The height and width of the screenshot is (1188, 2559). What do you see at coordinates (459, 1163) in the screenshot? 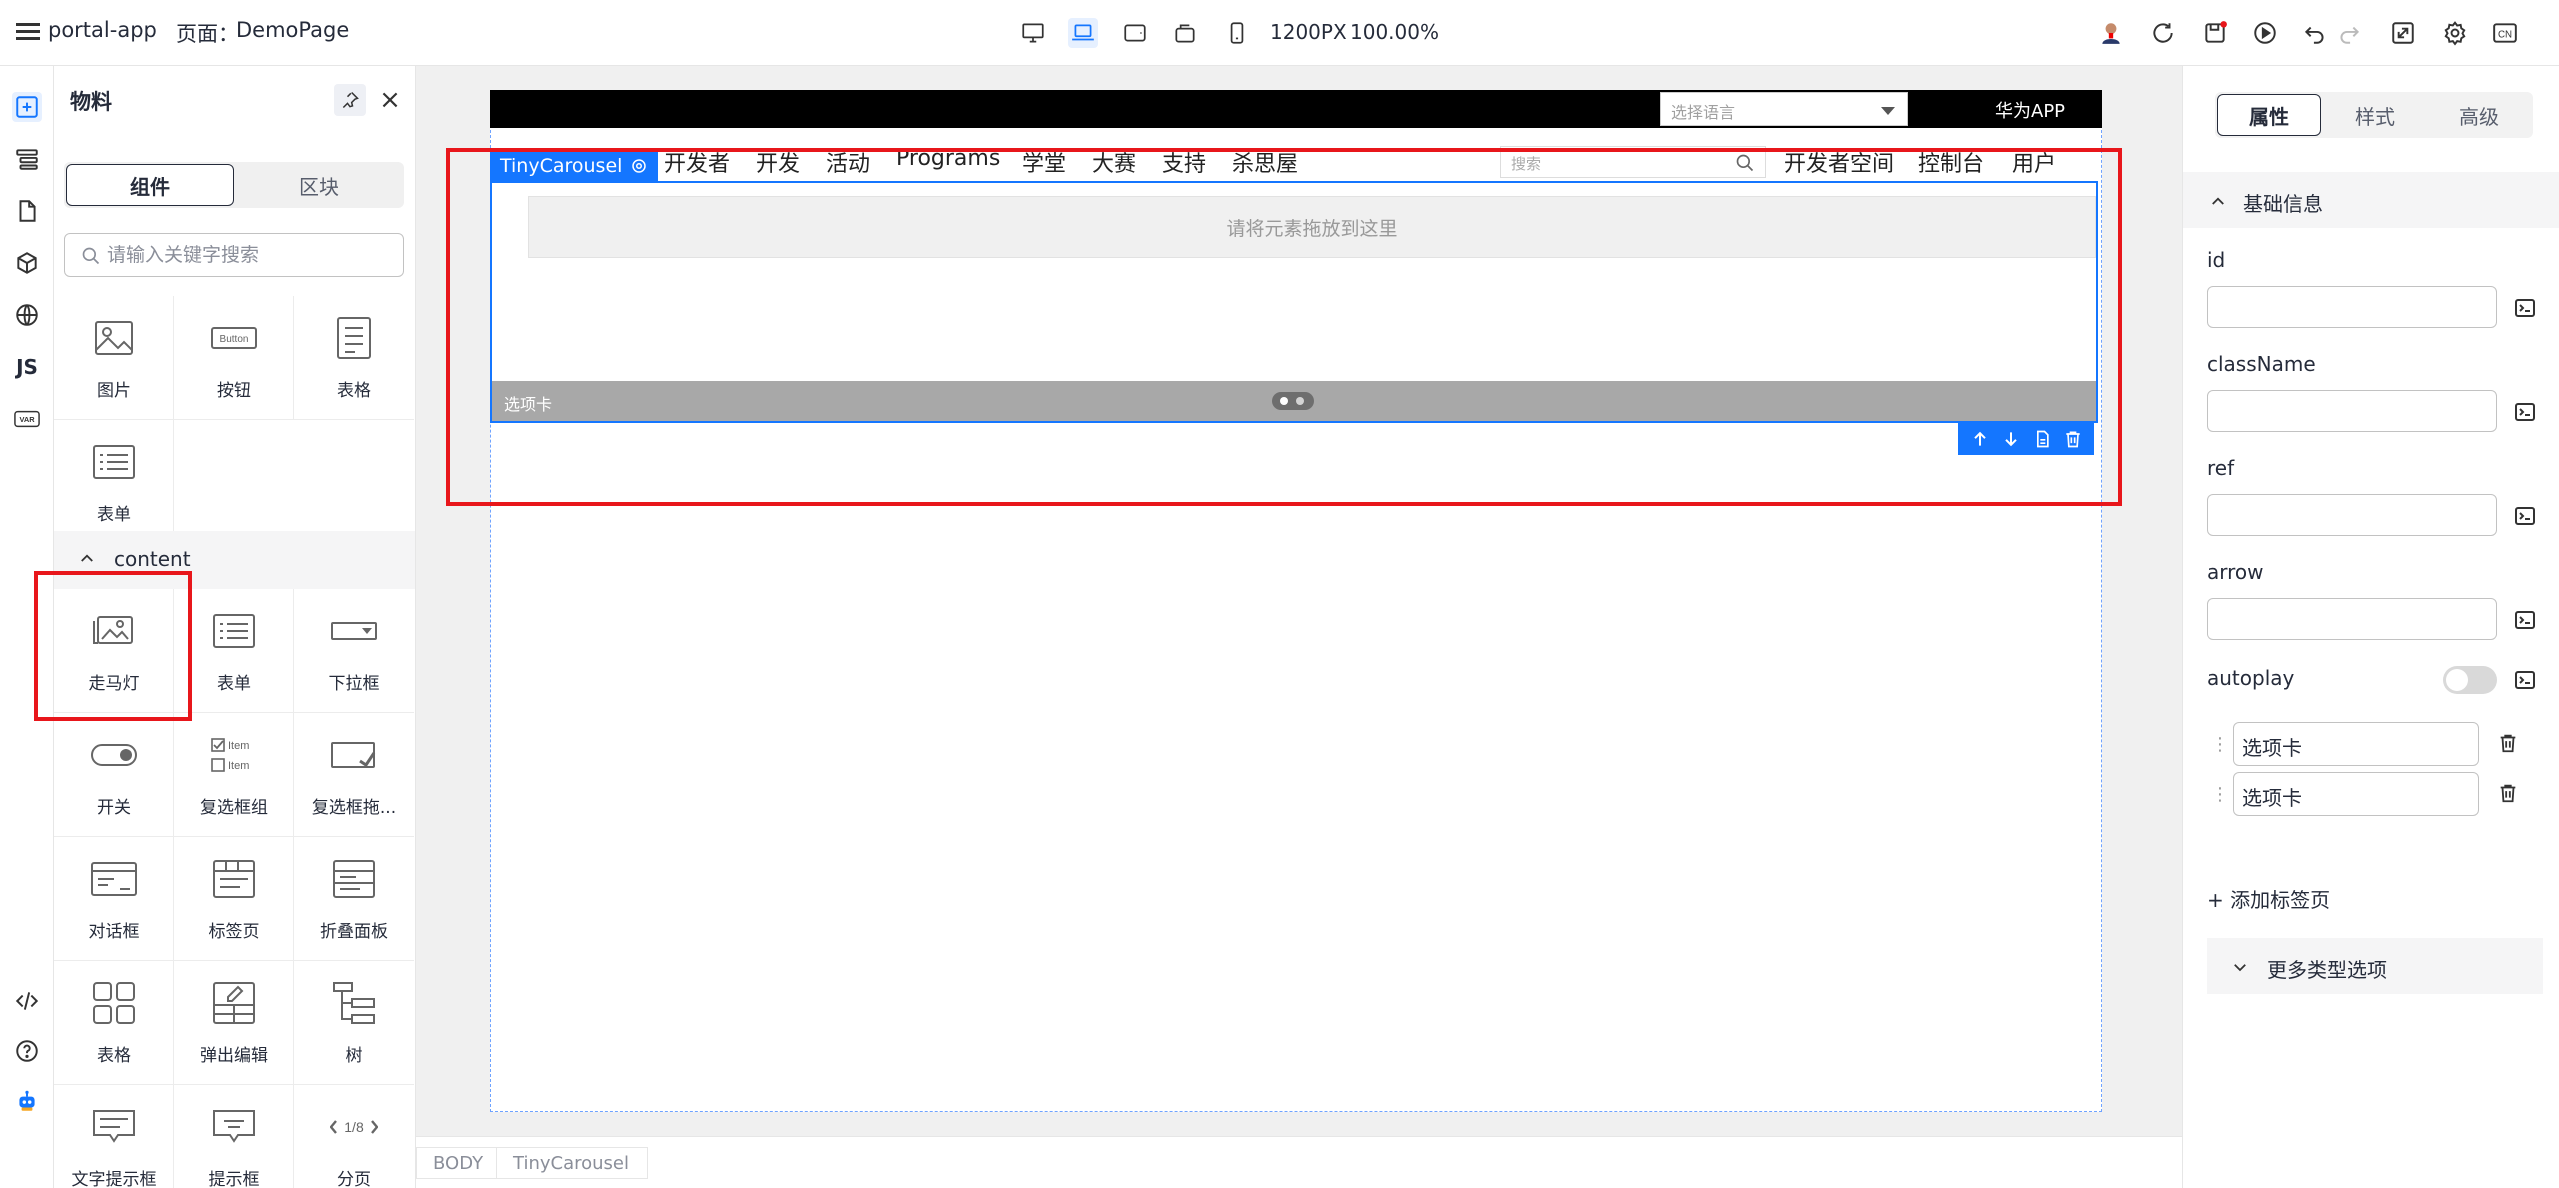
I see `breadcrumb-item: BODY` at bounding box center [459, 1163].